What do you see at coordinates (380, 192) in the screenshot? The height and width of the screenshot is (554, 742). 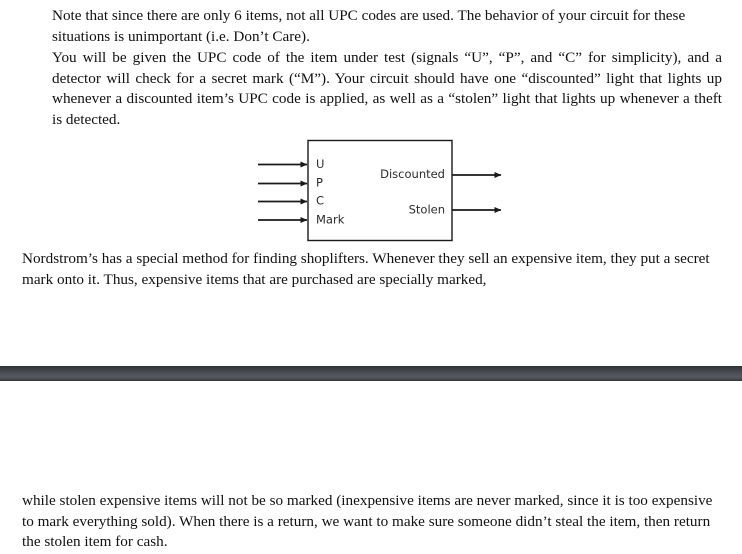 I see `circuit-block-diagram: U P C Mark Discounted Stolen` at bounding box center [380, 192].